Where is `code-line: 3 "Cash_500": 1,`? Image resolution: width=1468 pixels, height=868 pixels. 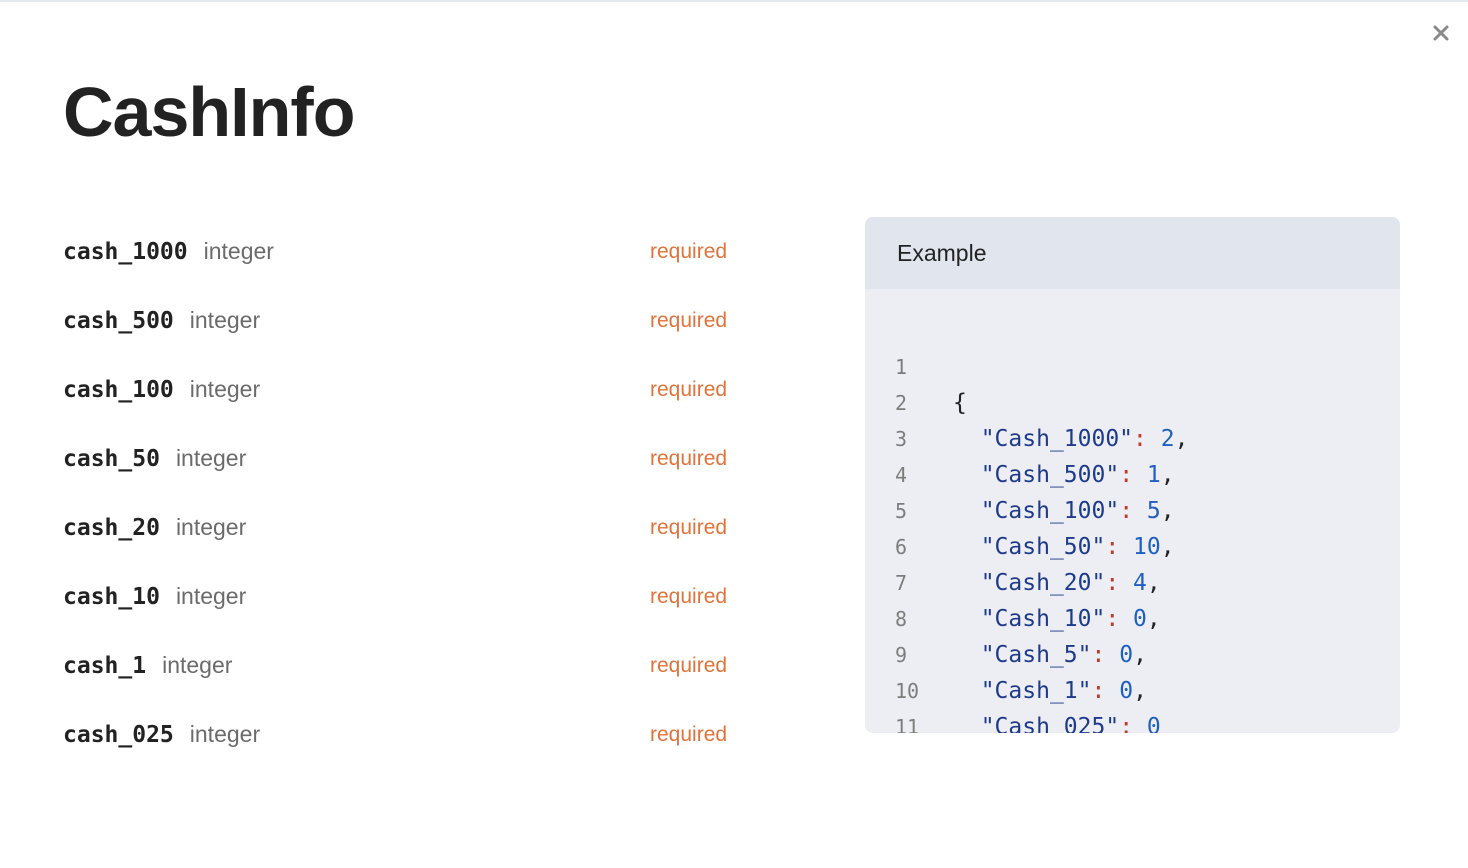 code-line: 3 "Cash_500": 1, is located at coordinates (1020, 436).